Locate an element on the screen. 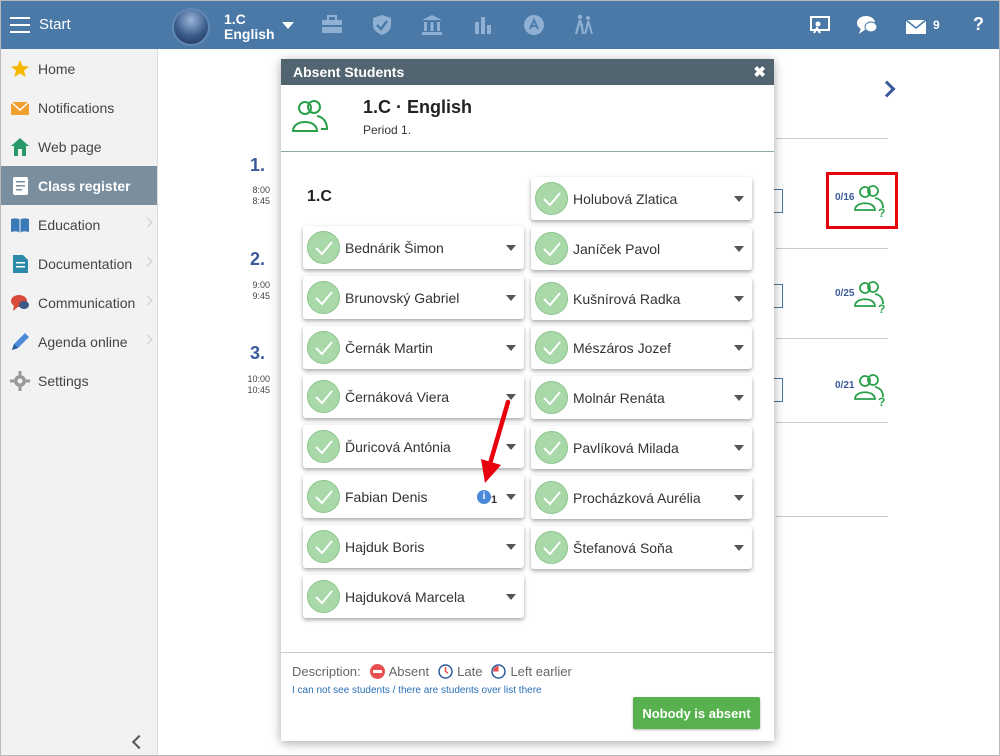 This screenshot has height=756, width=1000. sidebar-item-education: Education is located at coordinates (79, 224).